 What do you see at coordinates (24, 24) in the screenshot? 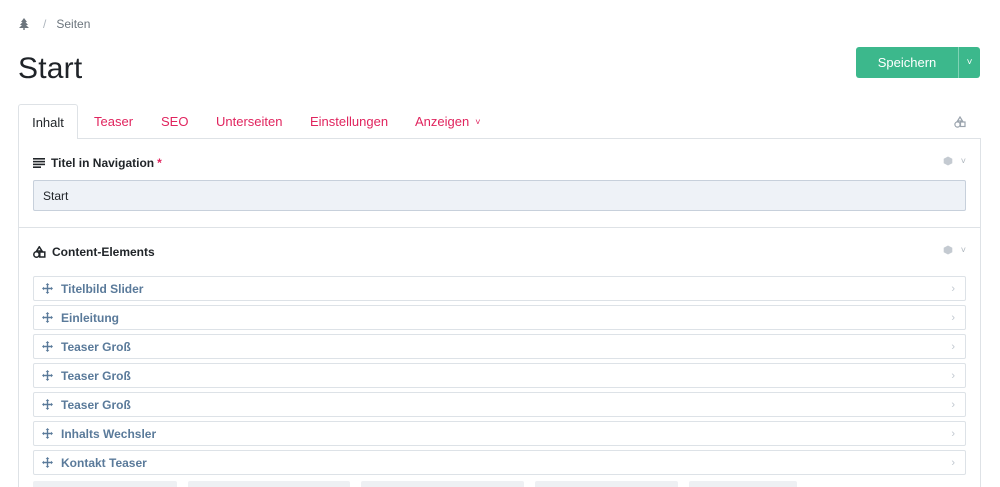
I see `tree-home-icon` at bounding box center [24, 24].